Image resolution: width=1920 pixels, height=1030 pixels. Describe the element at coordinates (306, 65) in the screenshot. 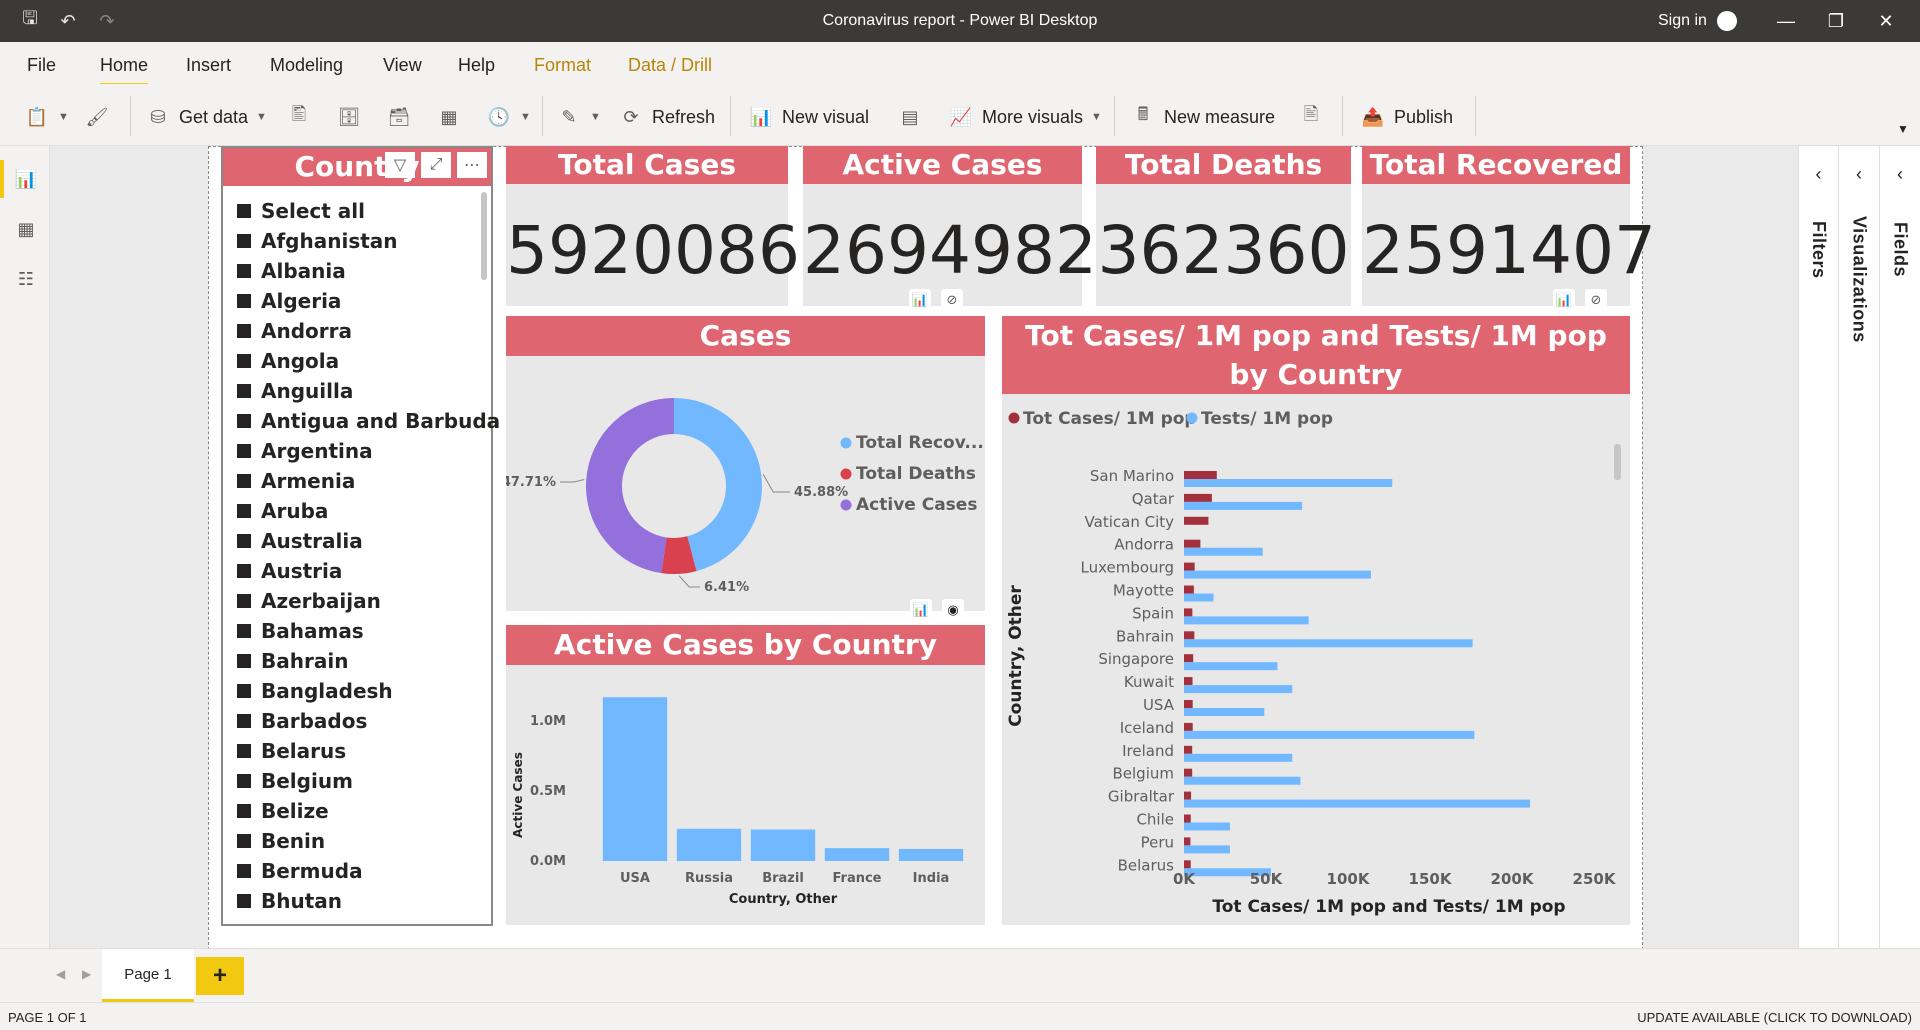

I see `tab-modeling: Modeling` at that location.